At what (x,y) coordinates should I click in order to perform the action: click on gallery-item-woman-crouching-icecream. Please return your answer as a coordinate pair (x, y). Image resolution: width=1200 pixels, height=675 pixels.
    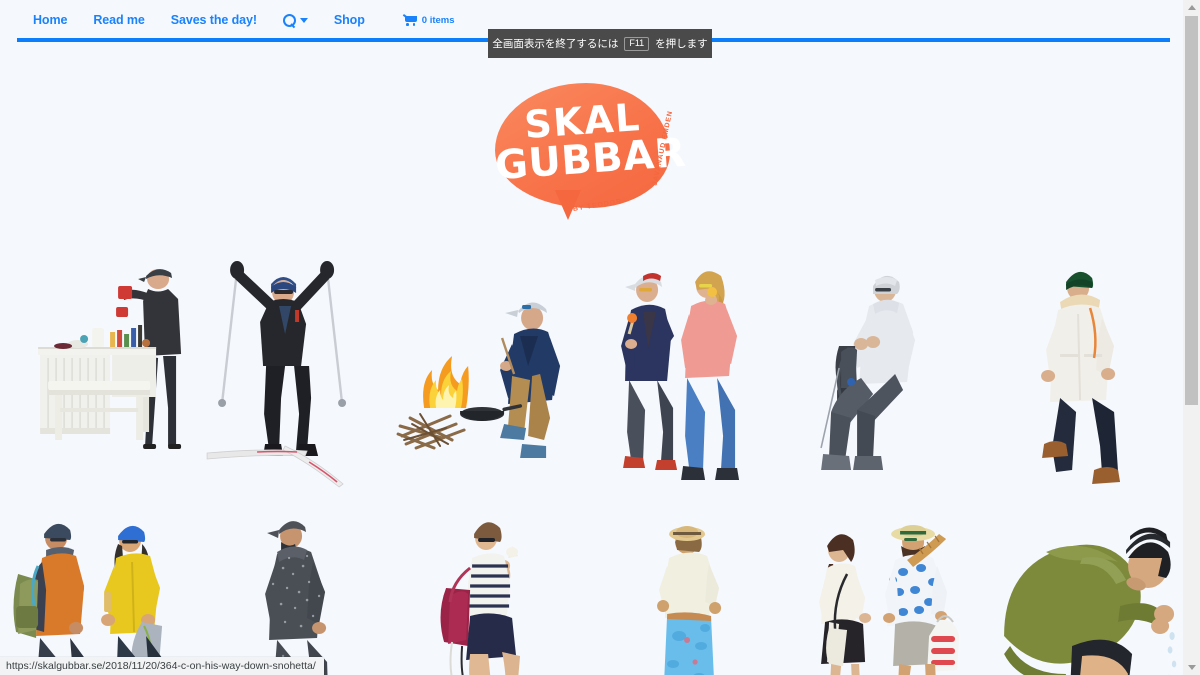
    Looking at the image, I should click on (492, 585).